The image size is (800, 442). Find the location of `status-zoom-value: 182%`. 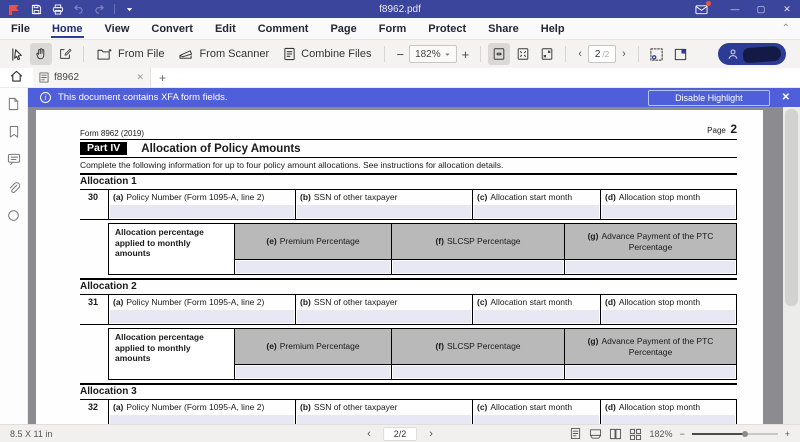

status-zoom-value: 182% is located at coordinates (661, 433).